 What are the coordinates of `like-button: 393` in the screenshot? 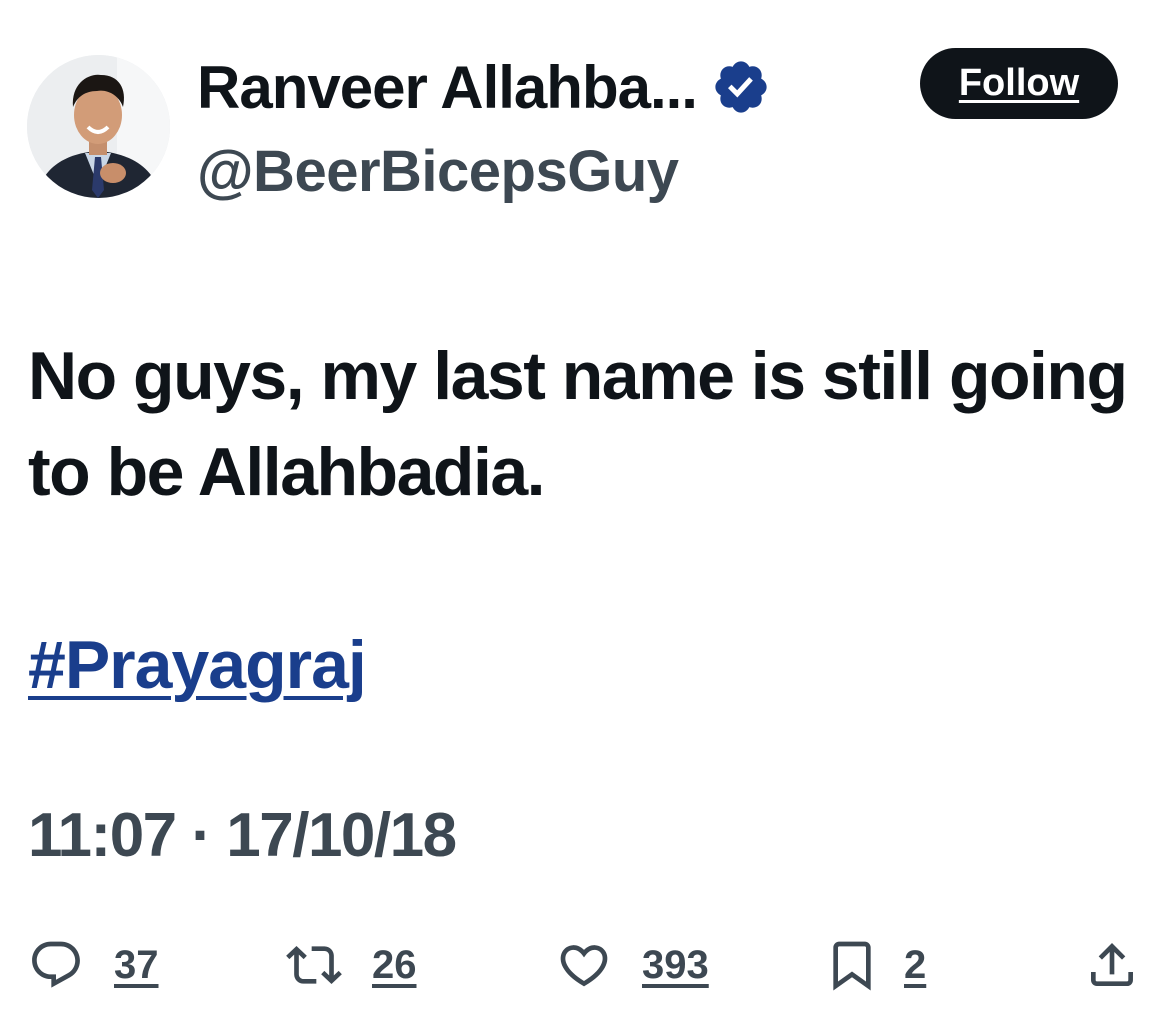 It's located at (632, 965).